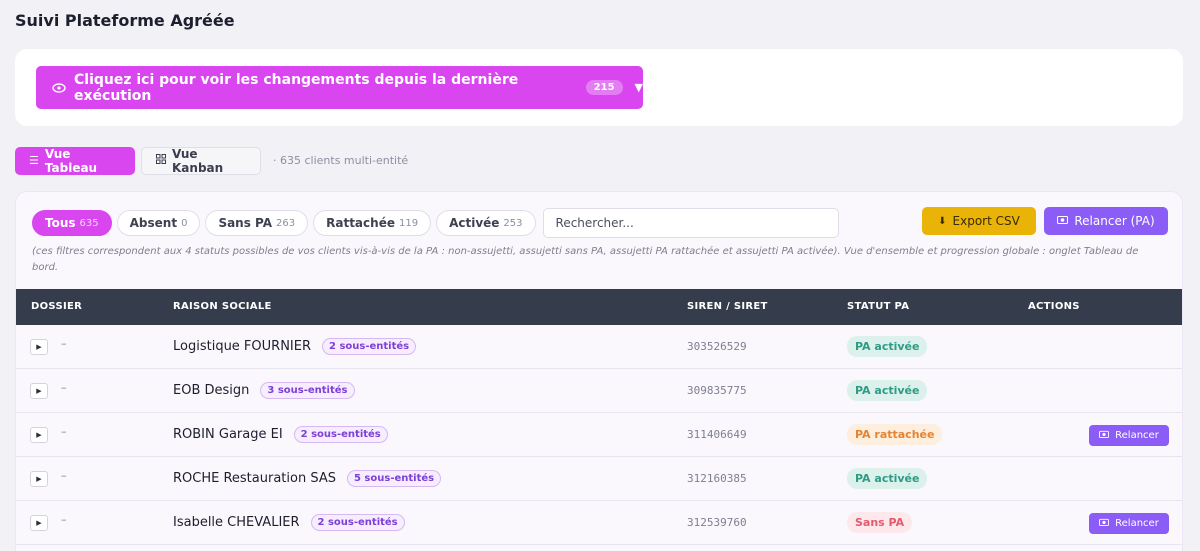 This screenshot has height=551, width=1200. What do you see at coordinates (245, 223) in the screenshot?
I see `filter-label: Sans PA` at bounding box center [245, 223].